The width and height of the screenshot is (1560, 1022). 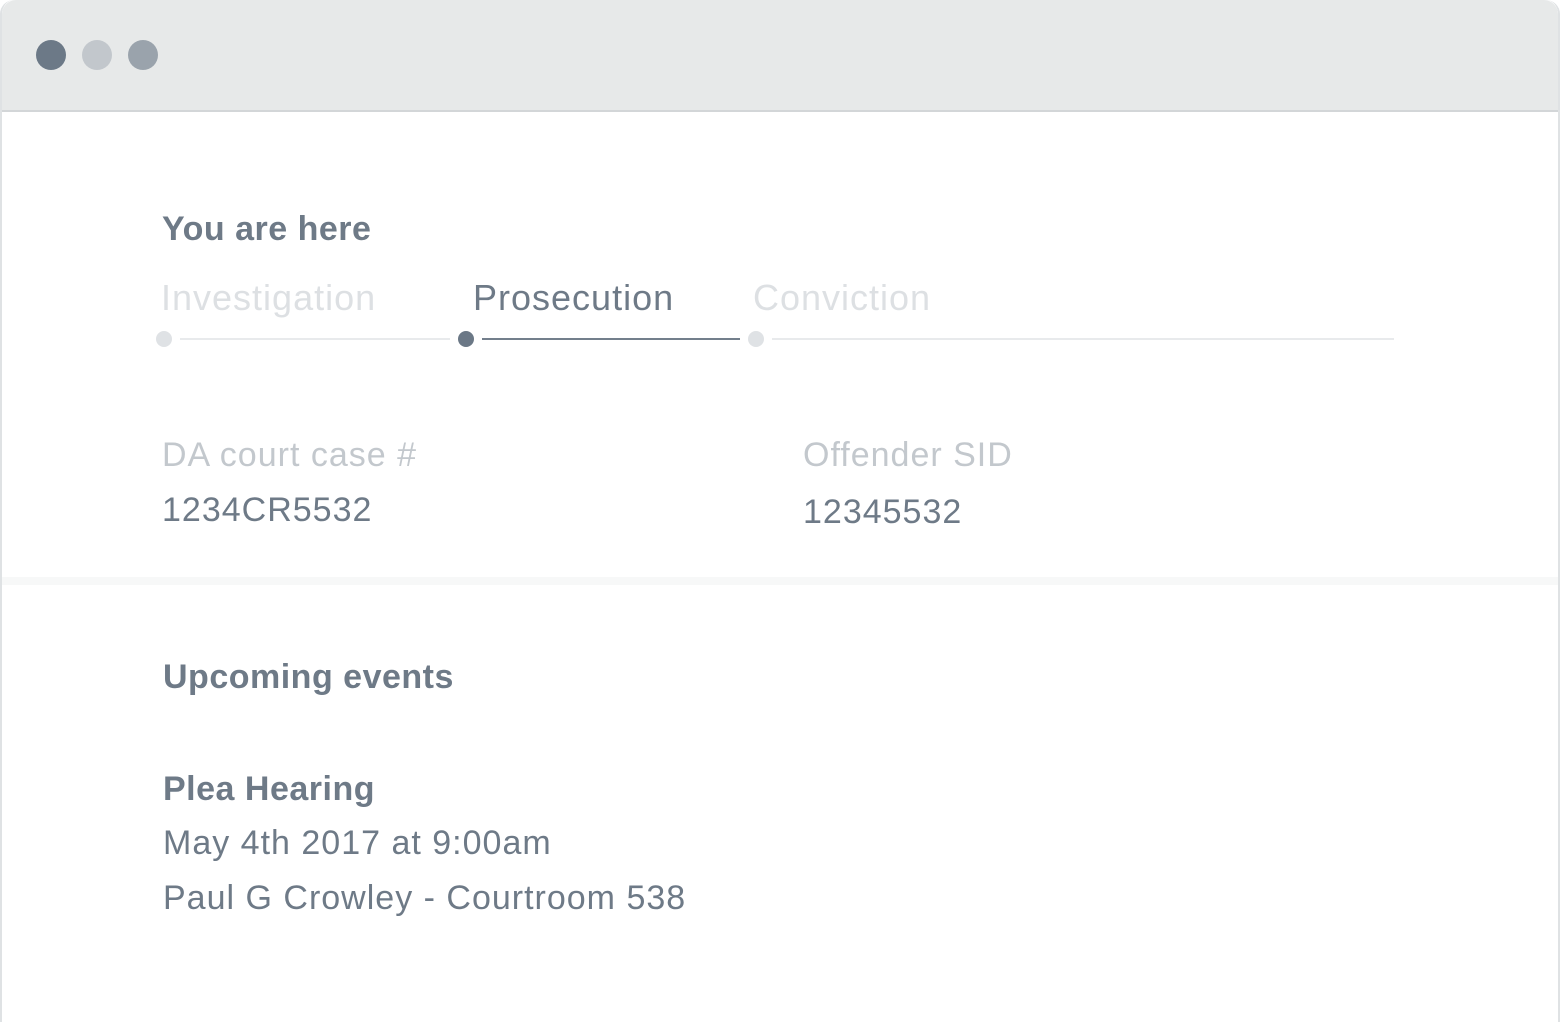 I want to click on da-court-case-label: DA court case #, so click(x=290, y=455).